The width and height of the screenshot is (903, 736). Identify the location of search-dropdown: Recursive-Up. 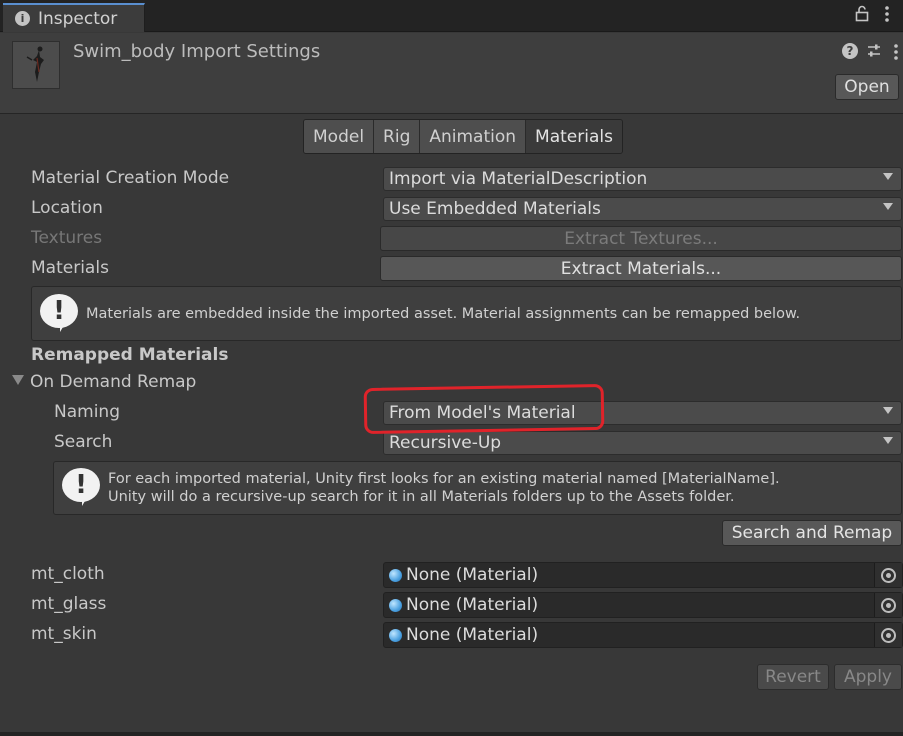
(642, 443).